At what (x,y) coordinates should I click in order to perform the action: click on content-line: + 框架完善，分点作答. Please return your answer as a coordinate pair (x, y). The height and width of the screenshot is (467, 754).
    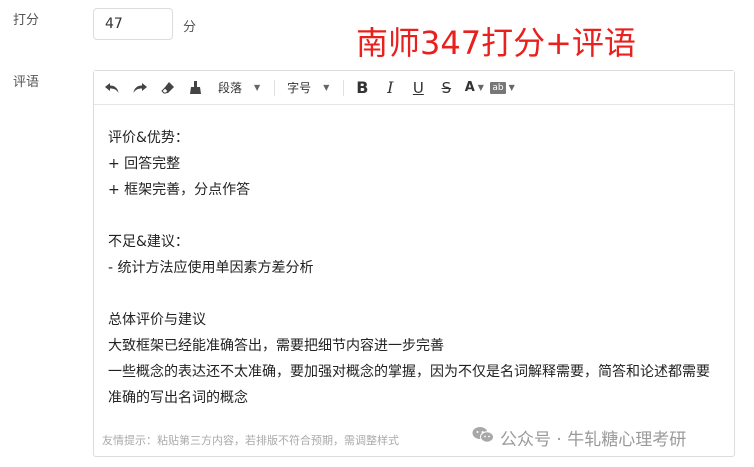
    Looking at the image, I should click on (179, 190).